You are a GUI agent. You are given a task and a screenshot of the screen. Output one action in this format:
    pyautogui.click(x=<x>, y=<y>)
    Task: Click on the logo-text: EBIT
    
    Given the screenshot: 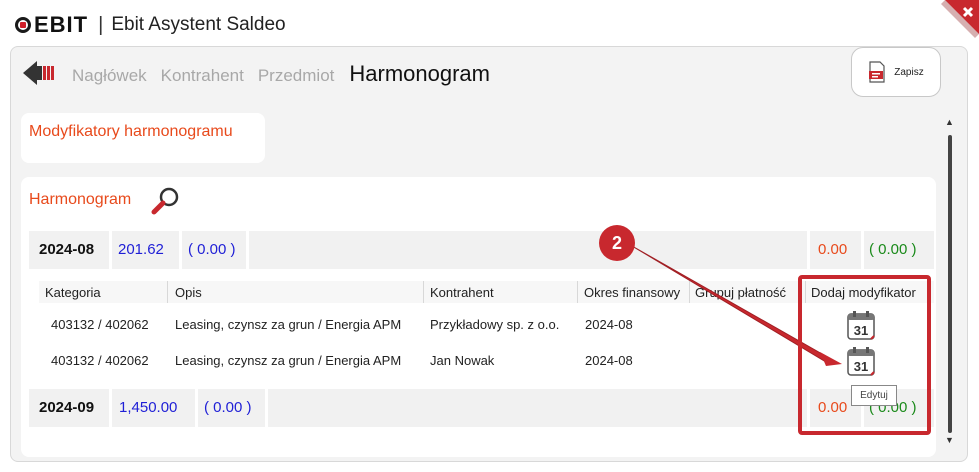 What is the action you would take?
    pyautogui.click(x=61, y=24)
    